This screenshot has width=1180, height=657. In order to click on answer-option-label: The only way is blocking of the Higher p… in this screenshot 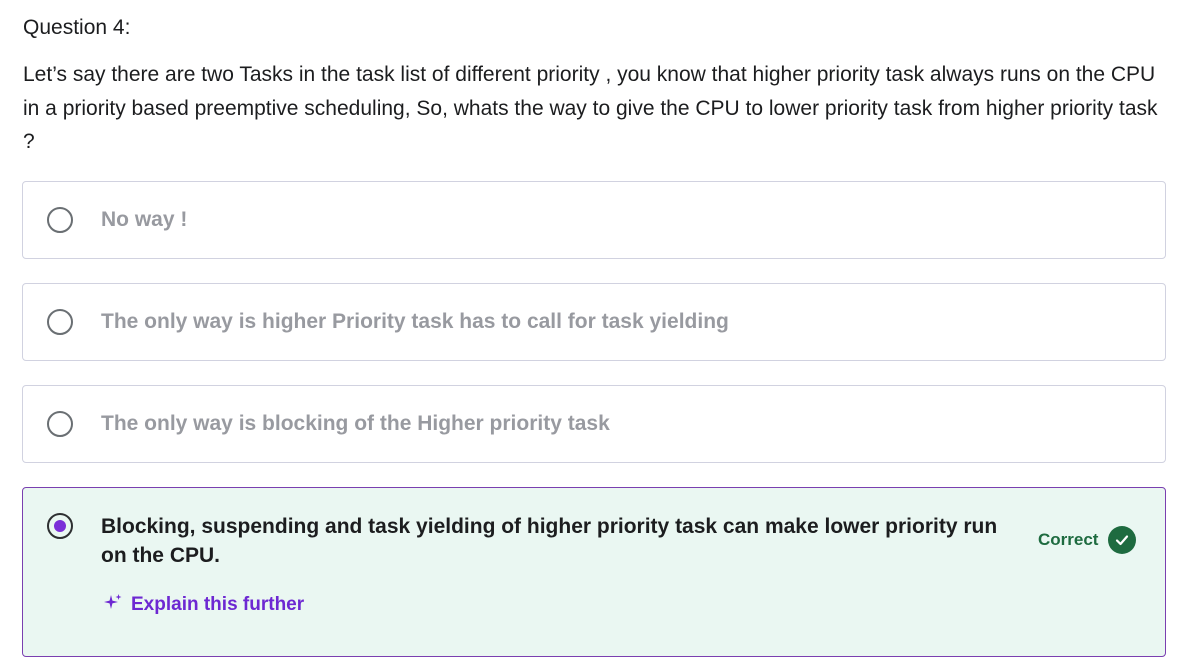, I will do `click(355, 423)`.